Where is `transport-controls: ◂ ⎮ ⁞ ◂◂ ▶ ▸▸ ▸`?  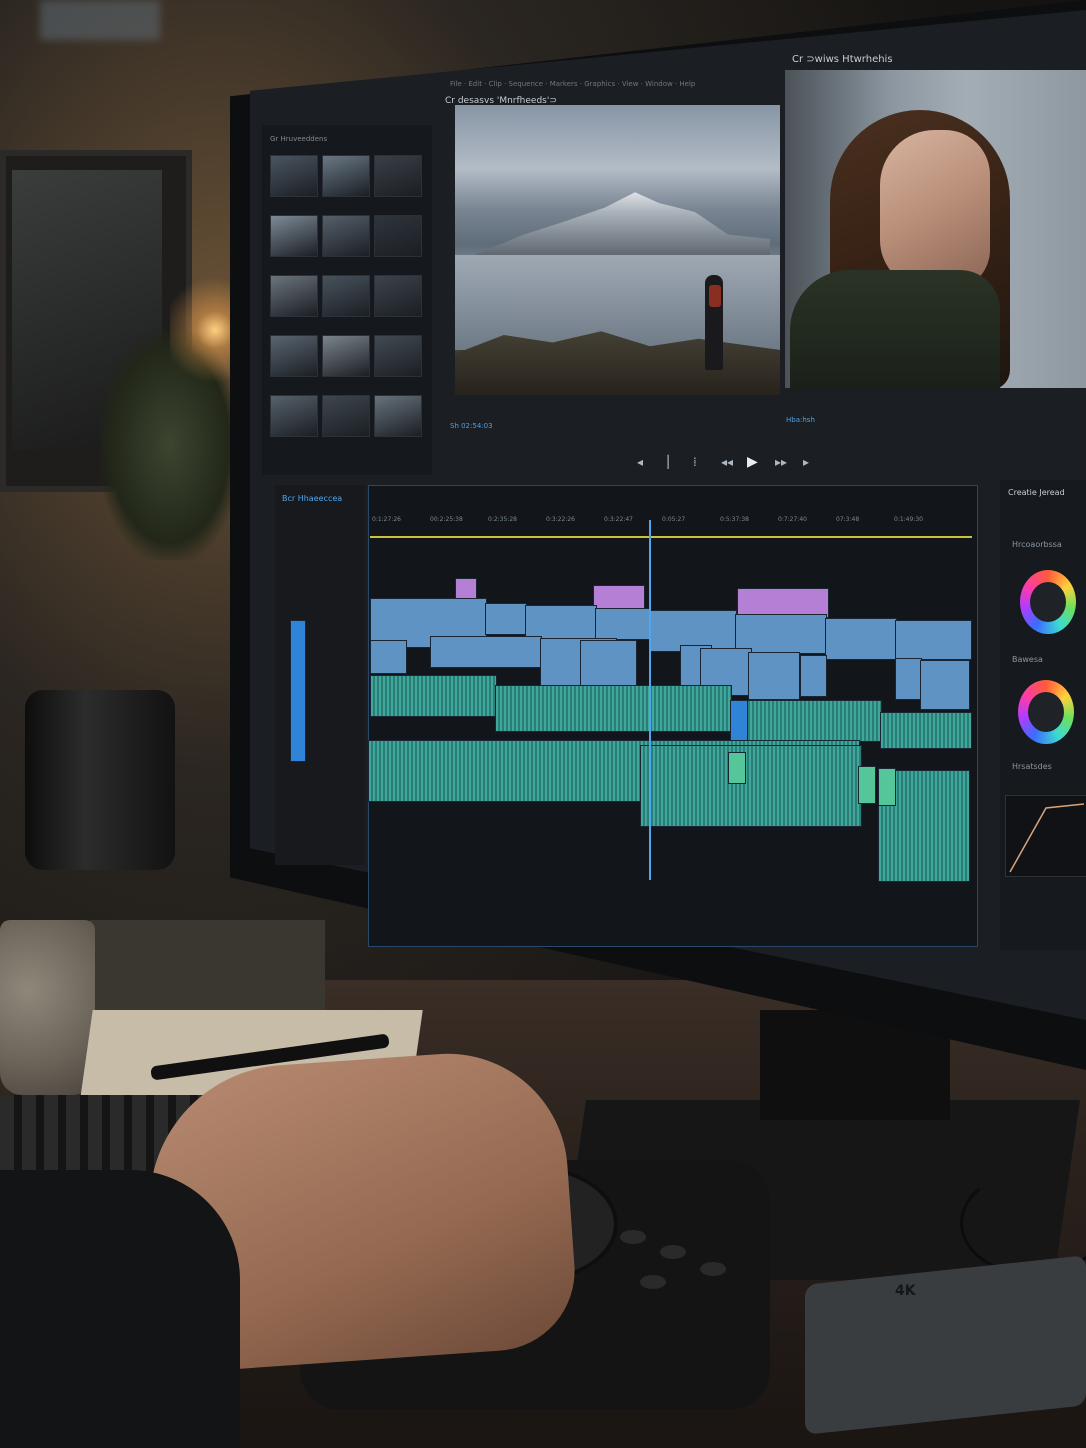 transport-controls: ◂ ⎮ ⁞ ◂◂ ▶ ▸▸ ▸ is located at coordinates (725, 463).